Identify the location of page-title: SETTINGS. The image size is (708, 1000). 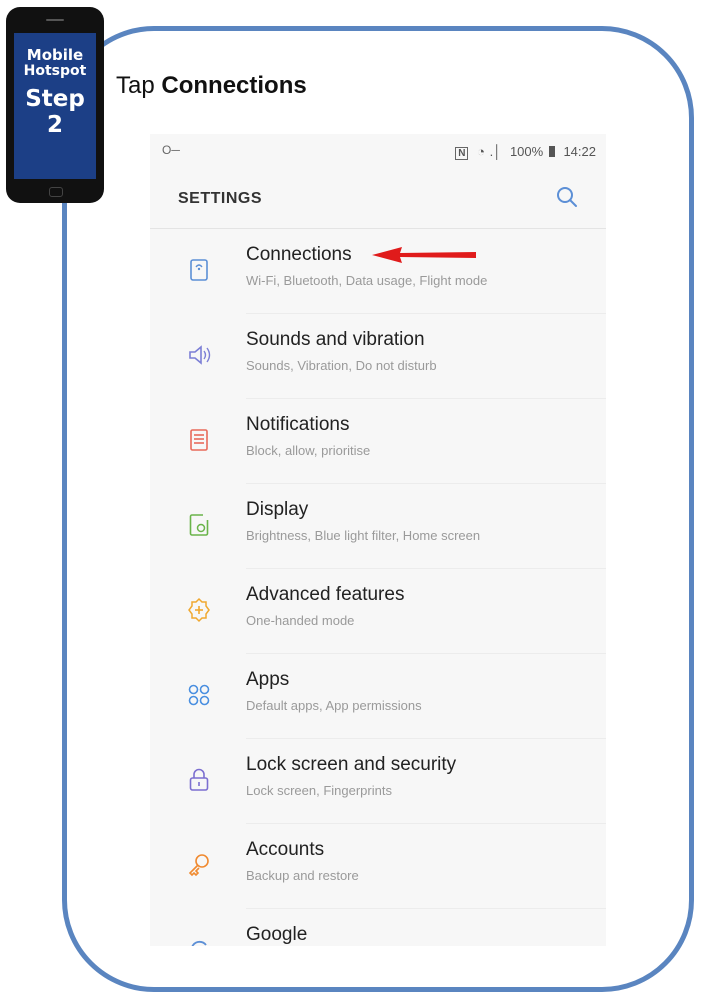
(220, 198).